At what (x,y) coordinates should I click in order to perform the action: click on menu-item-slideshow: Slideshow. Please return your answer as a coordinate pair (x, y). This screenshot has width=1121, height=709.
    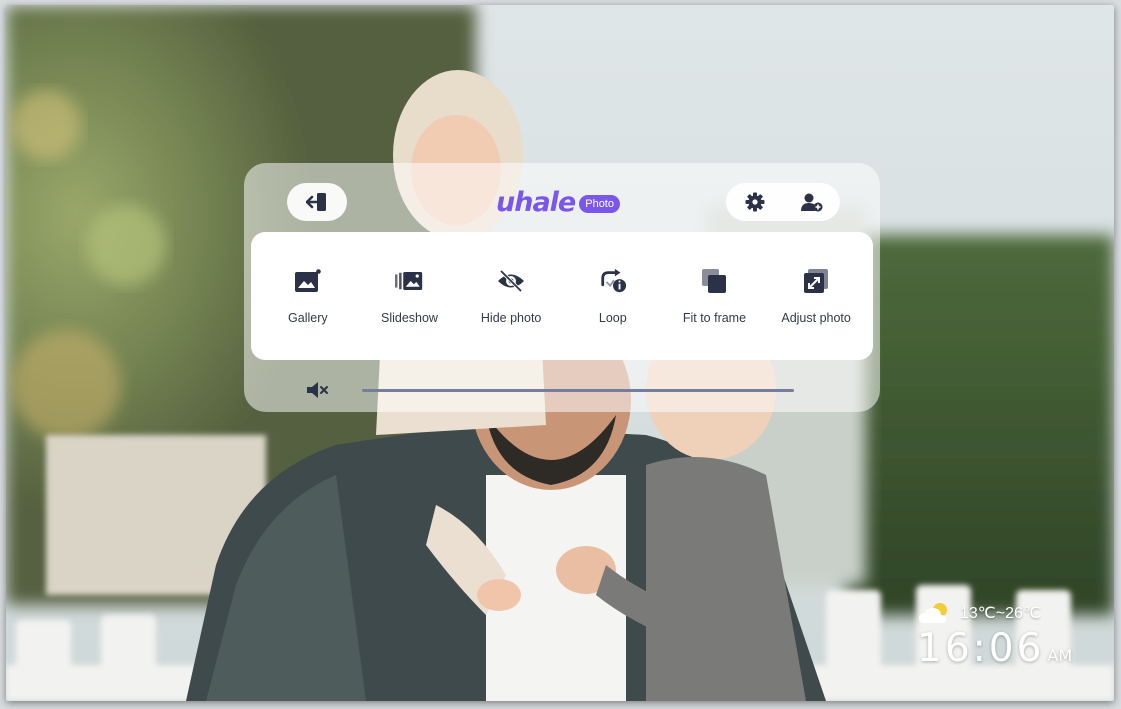
    Looking at the image, I should click on (409, 296).